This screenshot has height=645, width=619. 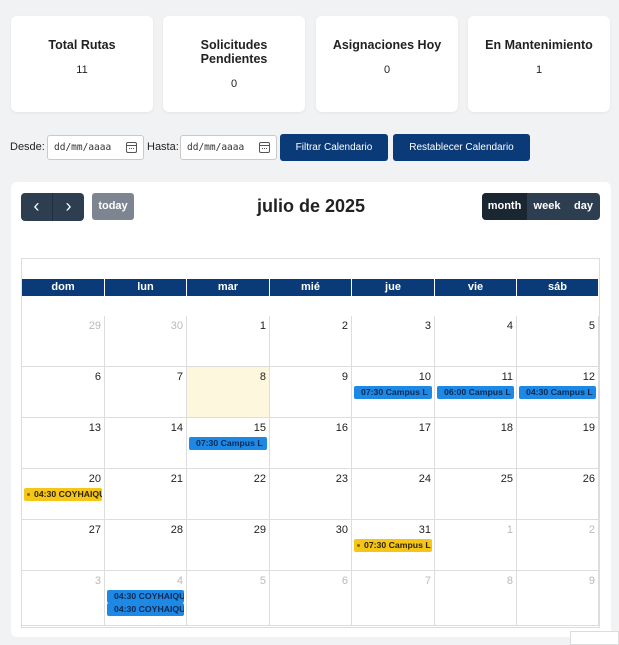 What do you see at coordinates (228, 443) in the screenshot?
I see `day-cell: 15 07:30 Campus L` at bounding box center [228, 443].